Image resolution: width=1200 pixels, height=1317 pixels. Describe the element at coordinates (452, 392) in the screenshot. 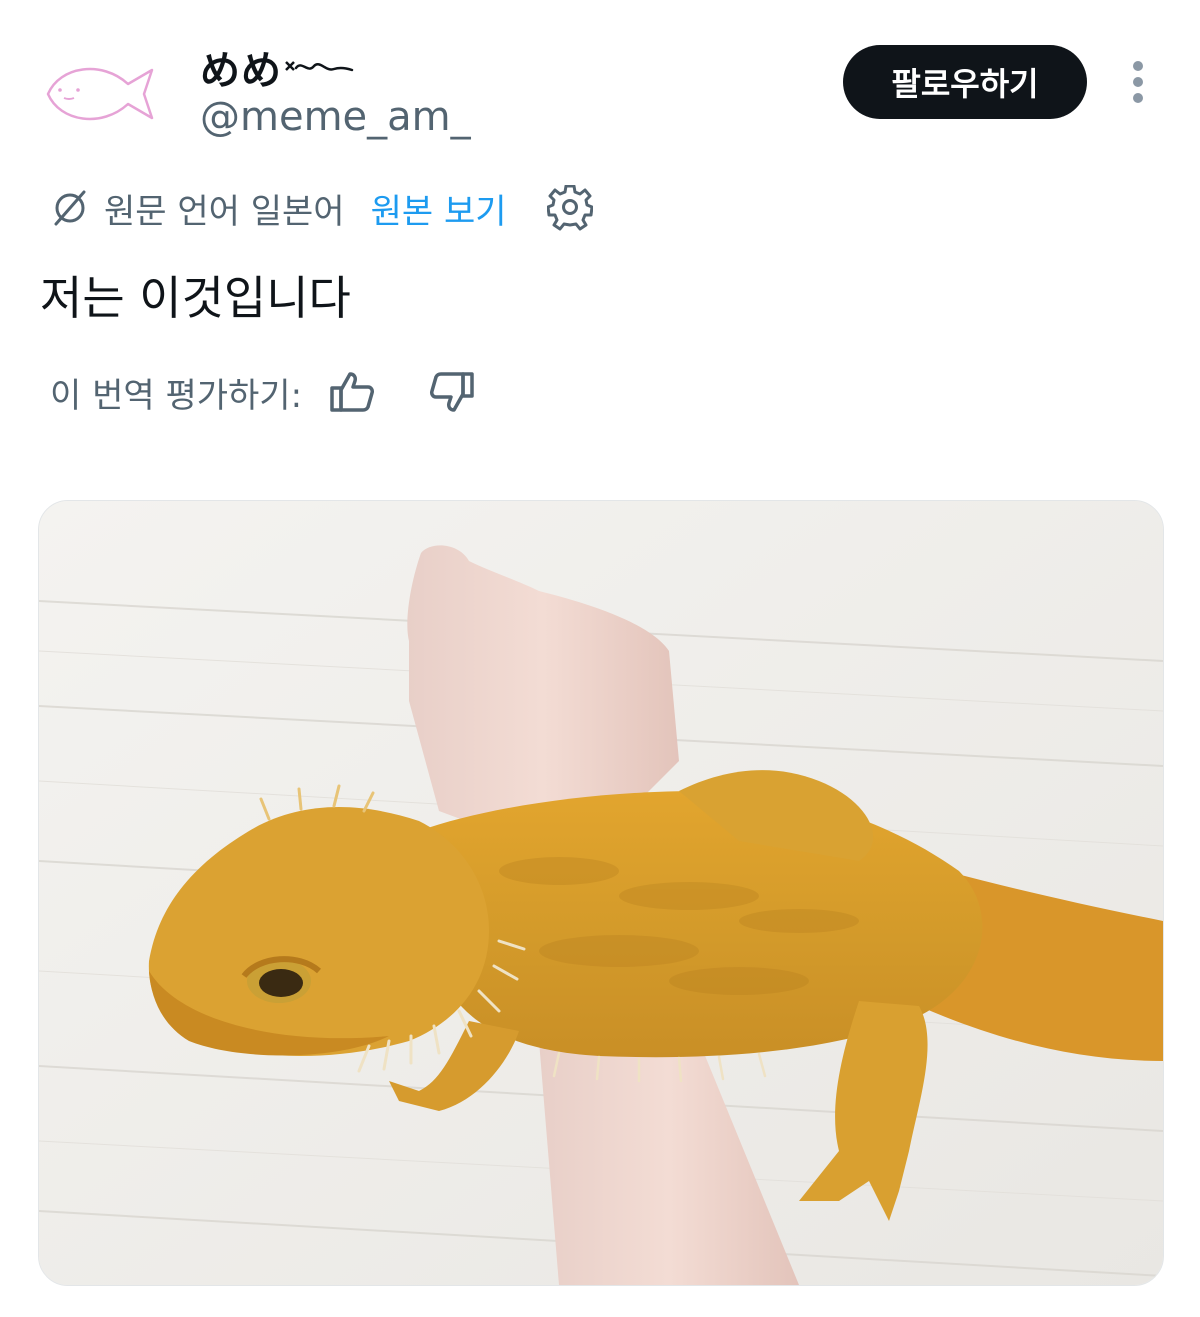

I see `thumbs-down-icon` at that location.